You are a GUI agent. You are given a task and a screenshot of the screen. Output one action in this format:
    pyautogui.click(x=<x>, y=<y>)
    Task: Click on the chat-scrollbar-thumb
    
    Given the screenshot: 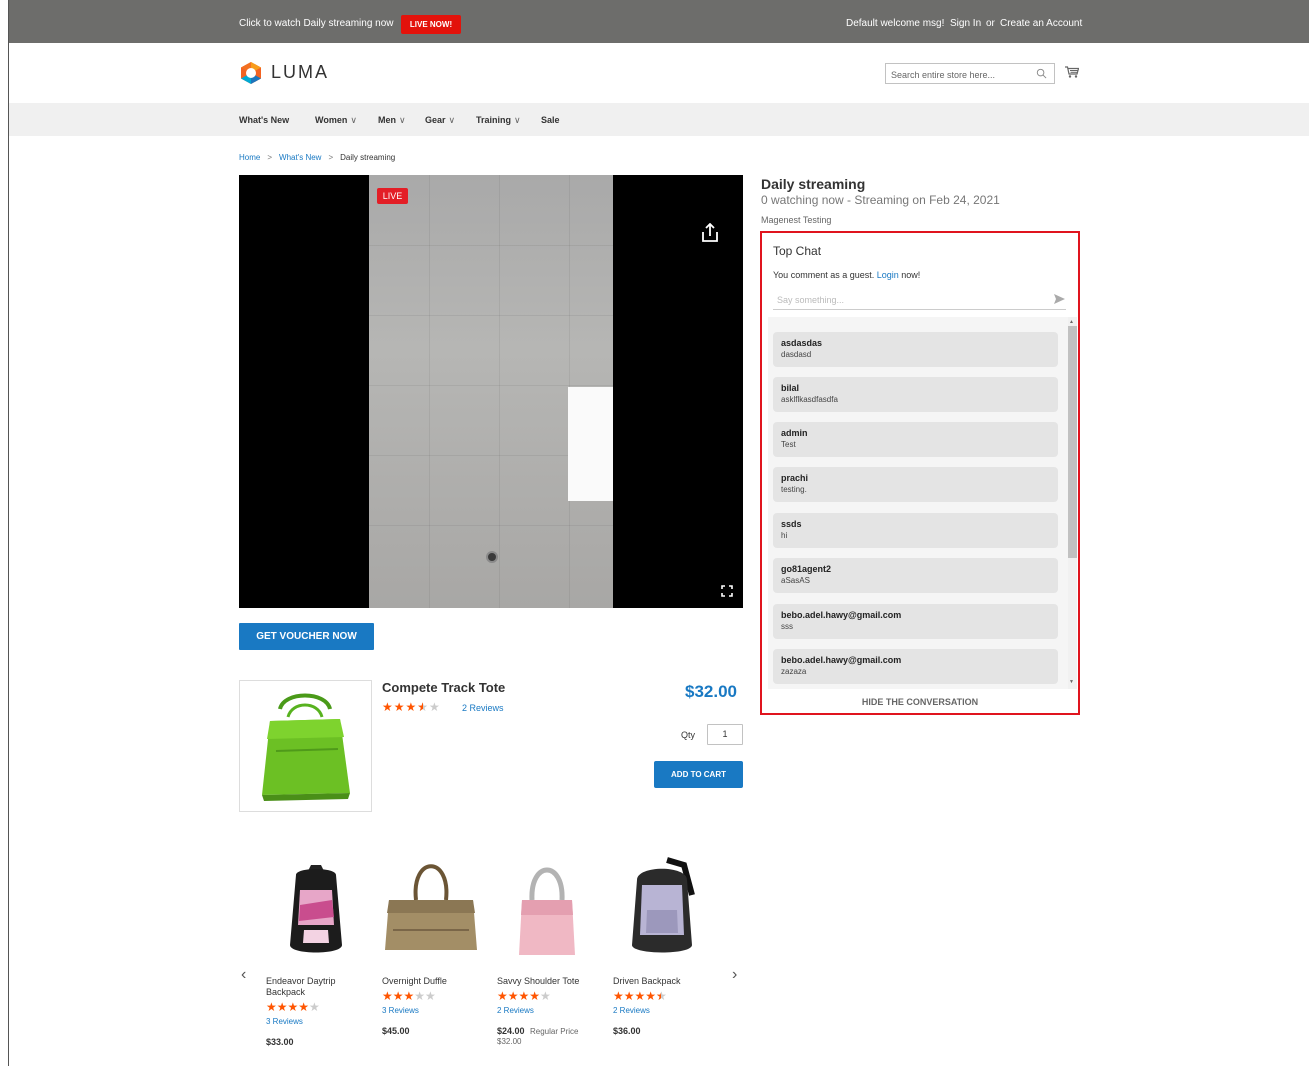 What is the action you would take?
    pyautogui.click(x=1072, y=442)
    